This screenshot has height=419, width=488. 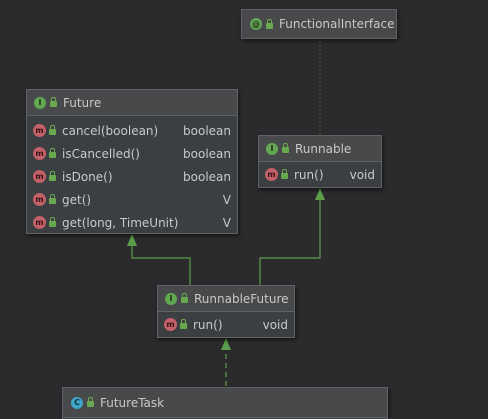 What do you see at coordinates (161, 265) in the screenshot?
I see `extends-edge-runnablefuture-future` at bounding box center [161, 265].